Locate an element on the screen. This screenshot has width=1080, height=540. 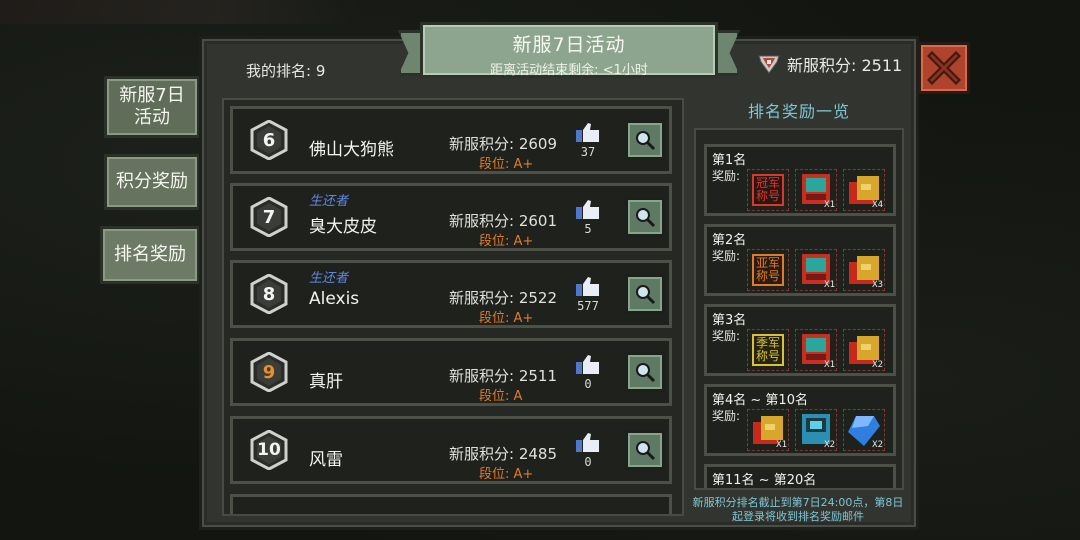
reward-item-title: 冠军 称号 is located at coordinates (768, 190).